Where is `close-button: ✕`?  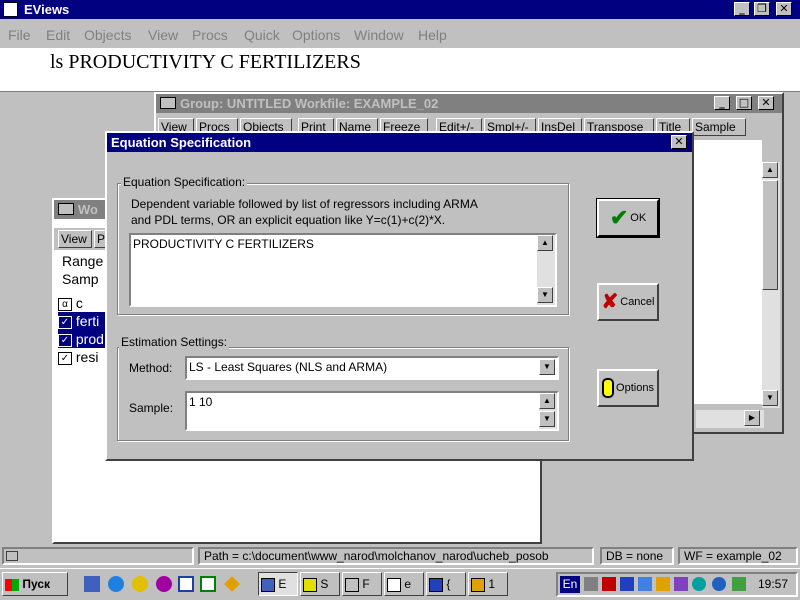
close-button: ✕ is located at coordinates (784, 9).